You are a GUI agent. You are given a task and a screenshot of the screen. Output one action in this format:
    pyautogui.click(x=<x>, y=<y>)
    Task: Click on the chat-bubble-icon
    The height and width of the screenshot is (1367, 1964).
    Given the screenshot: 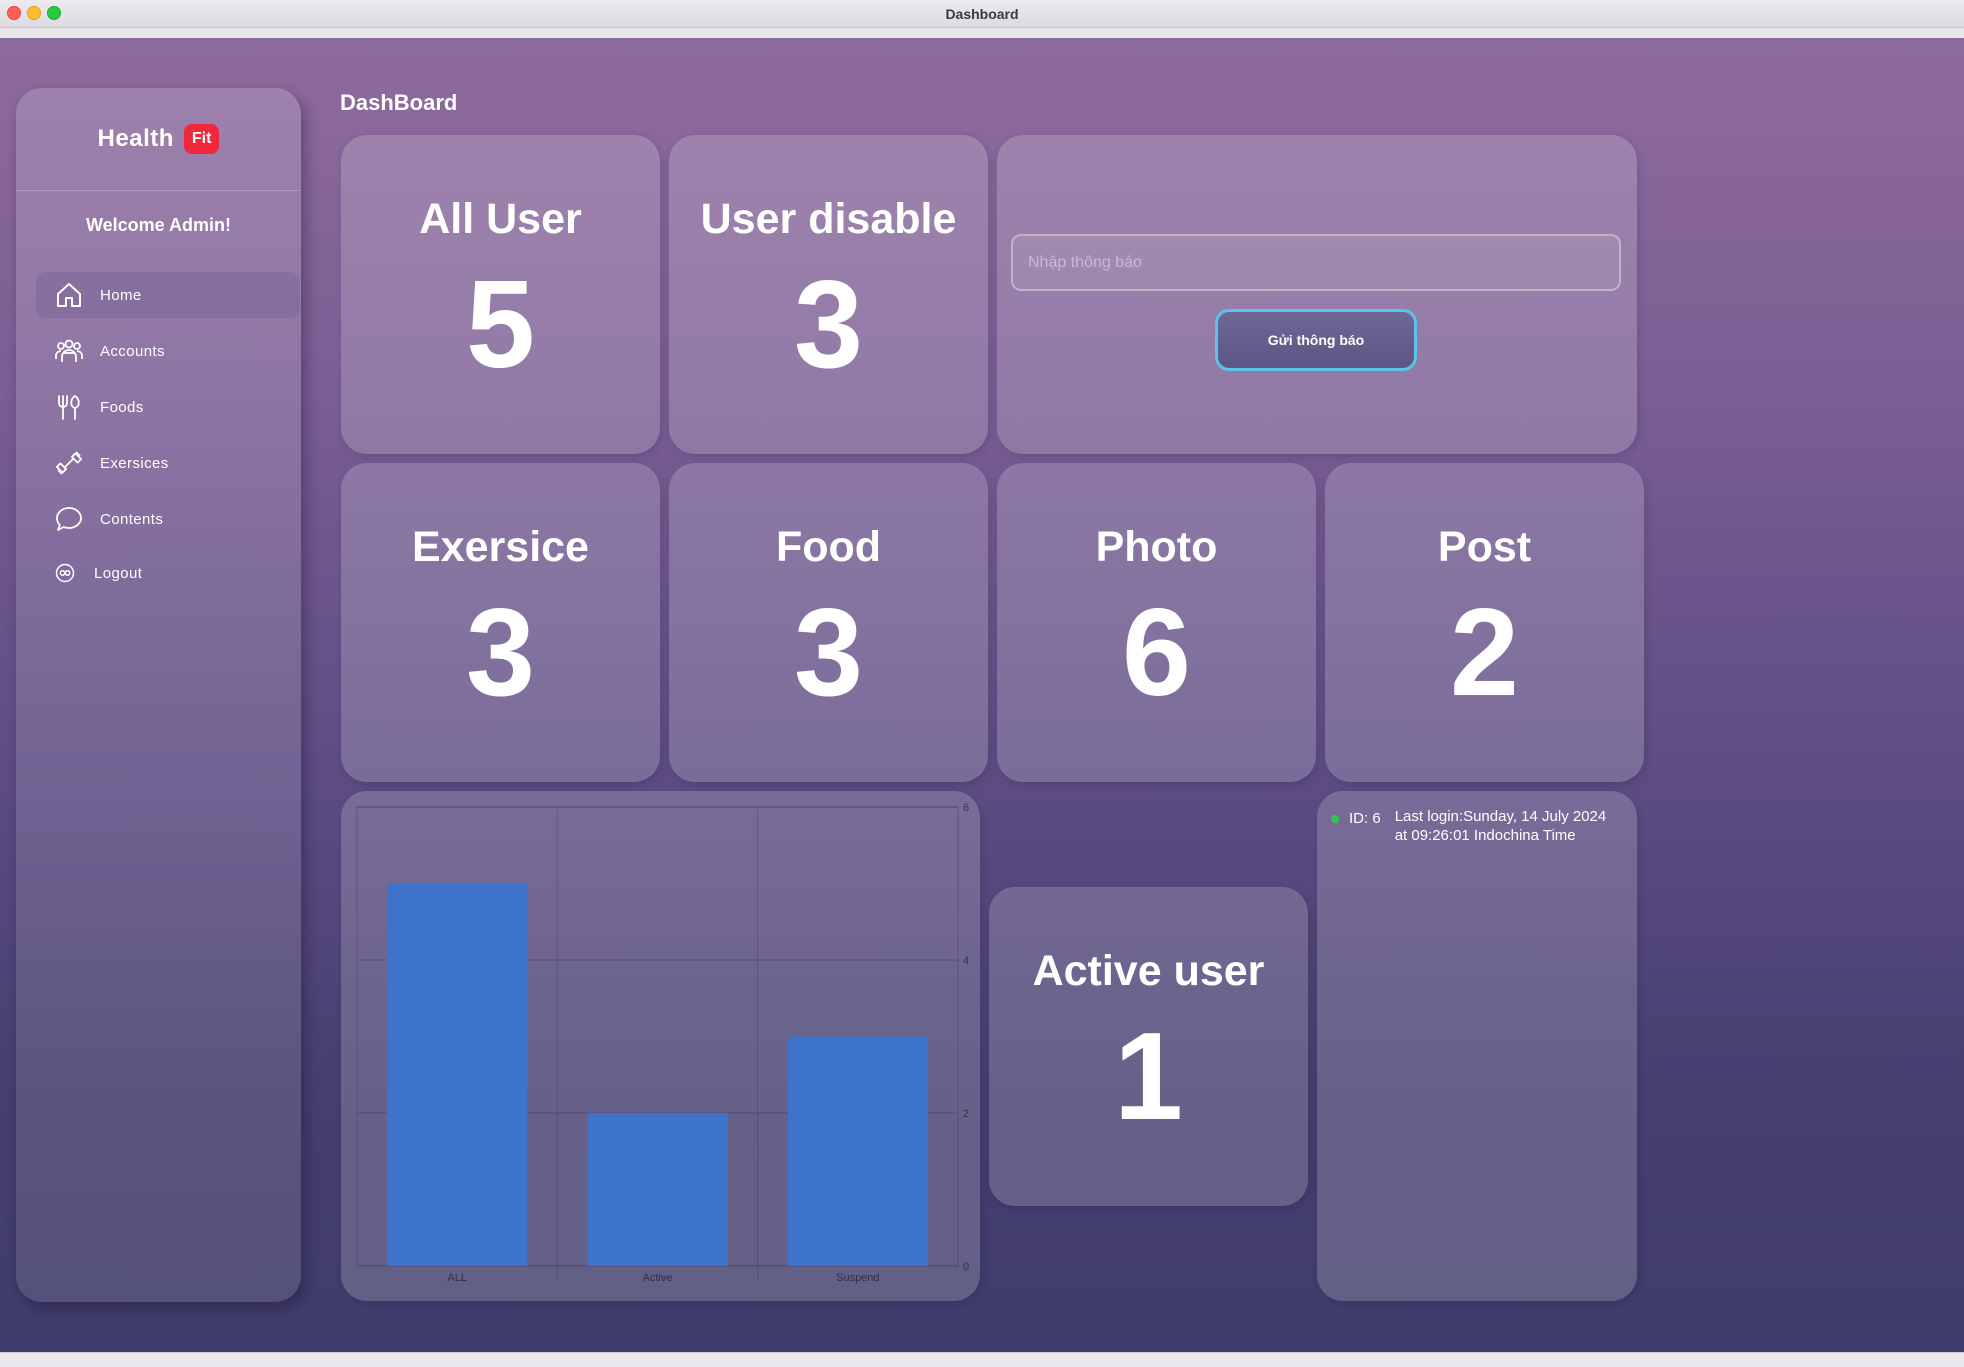 What is the action you would take?
    pyautogui.click(x=69, y=519)
    